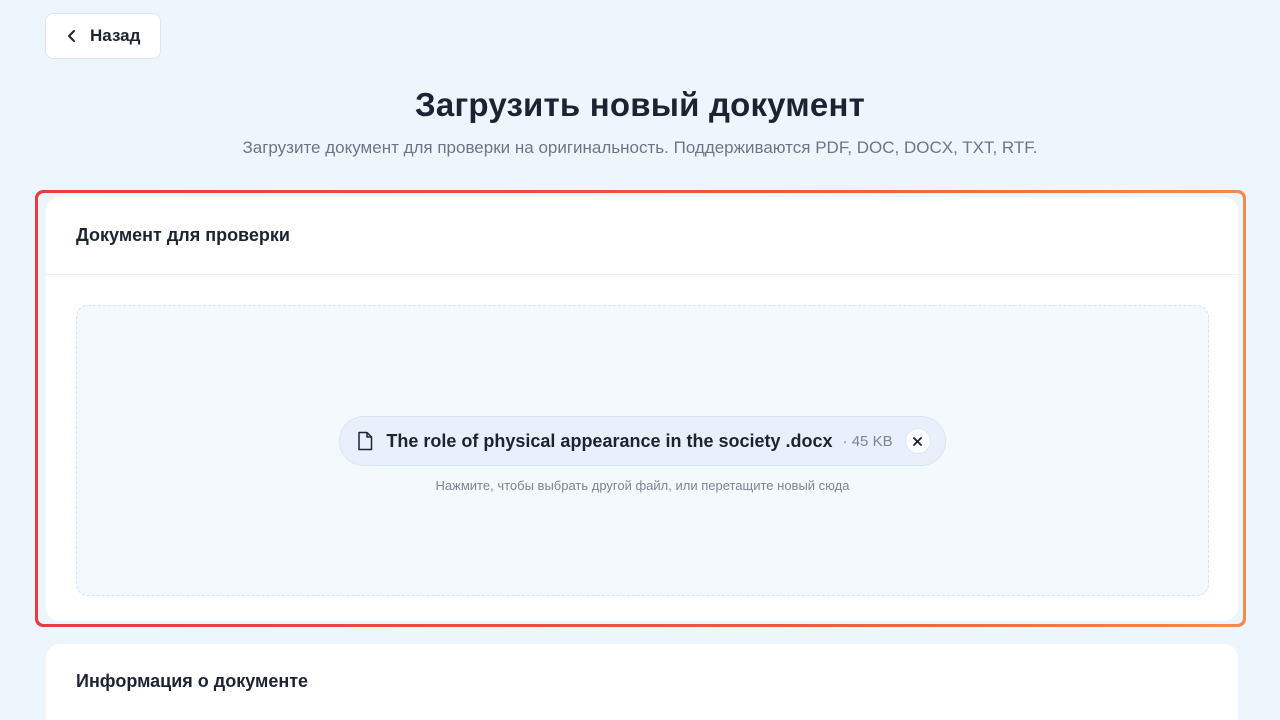  Describe the element at coordinates (640, 104) in the screenshot. I see `page-title: Загрузить новый документ` at that location.